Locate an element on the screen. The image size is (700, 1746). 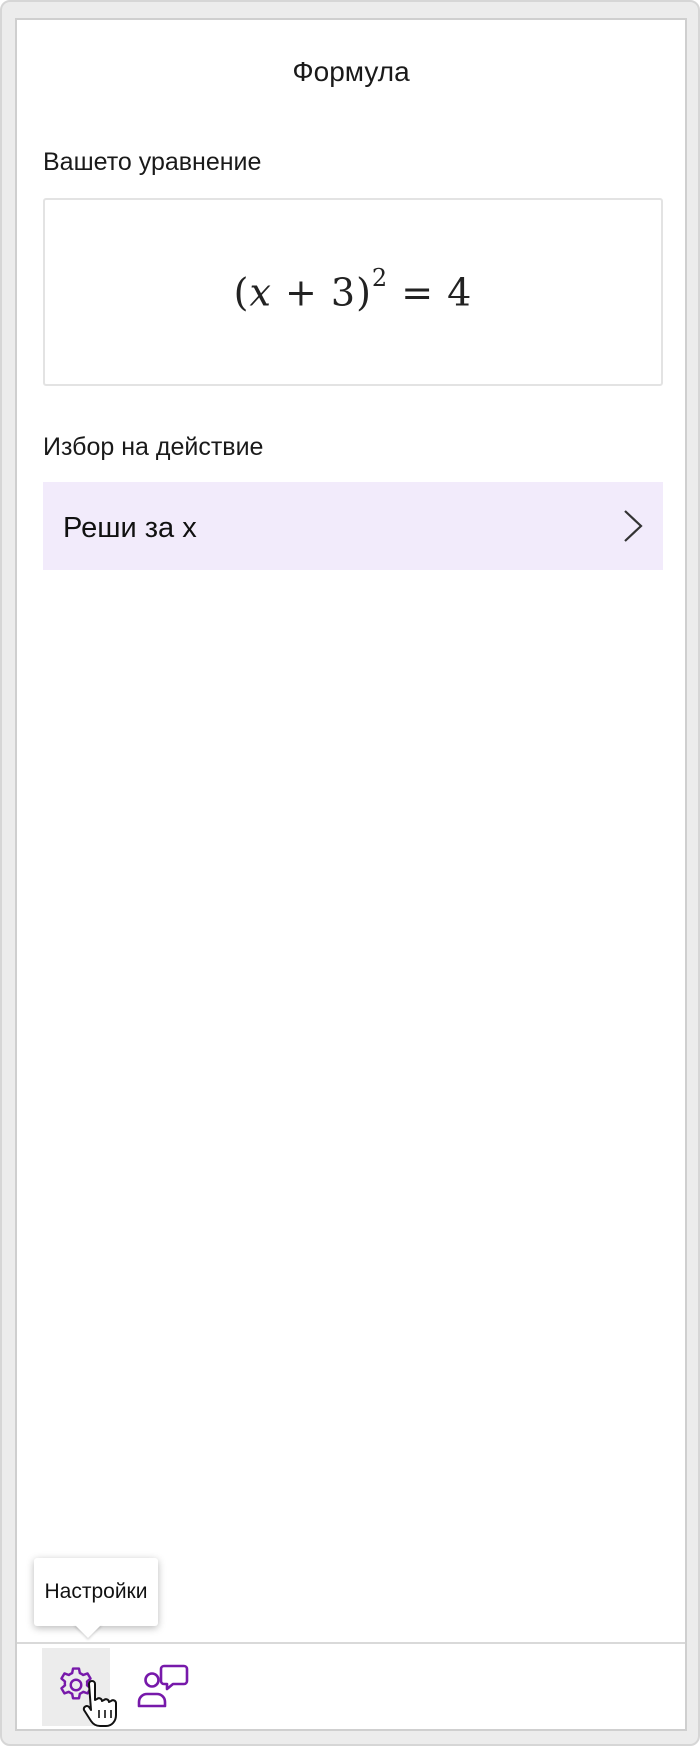
chevron-right-icon is located at coordinates (633, 526).